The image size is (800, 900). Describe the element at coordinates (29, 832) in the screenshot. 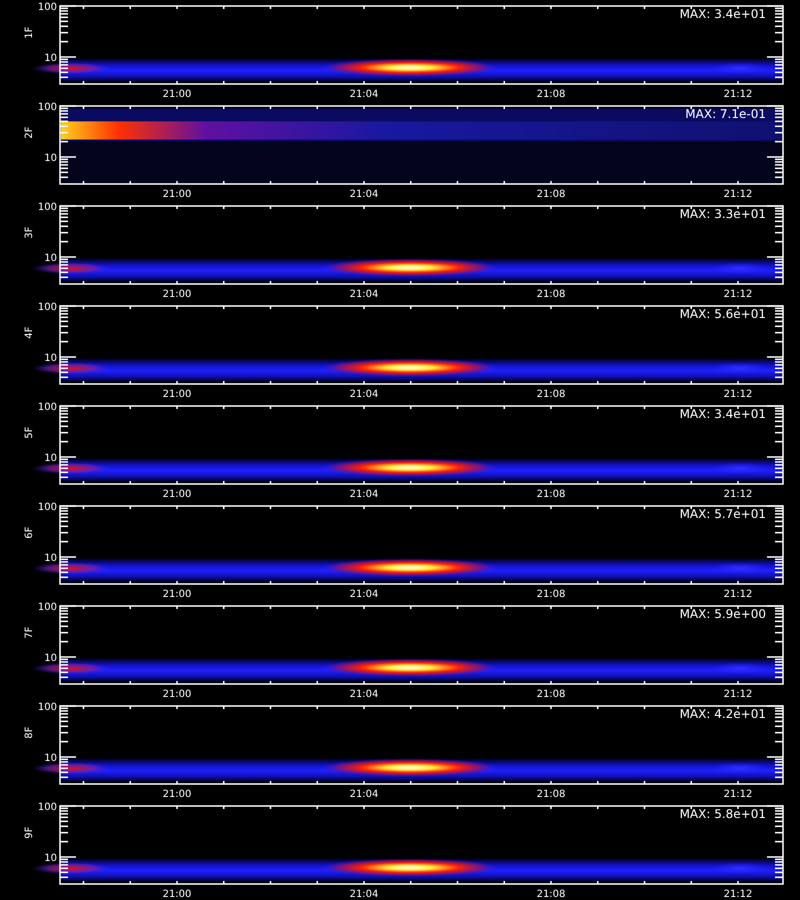

I see `panel-label: 9F` at that location.